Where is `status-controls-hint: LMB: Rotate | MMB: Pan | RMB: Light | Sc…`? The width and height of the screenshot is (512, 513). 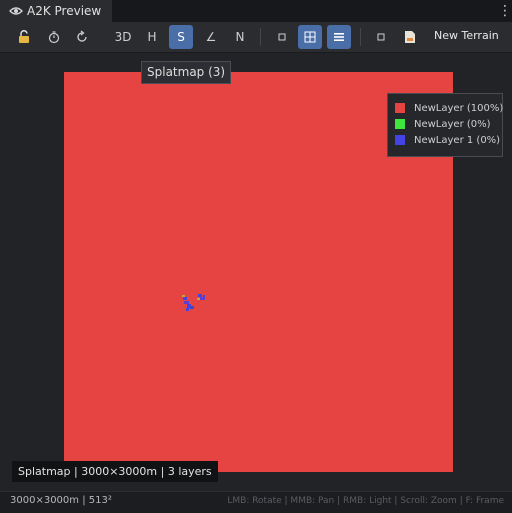
status-controls-hint: LMB: Rotate | MMB: Pan | RMB: Light | Sc… is located at coordinates (365, 501).